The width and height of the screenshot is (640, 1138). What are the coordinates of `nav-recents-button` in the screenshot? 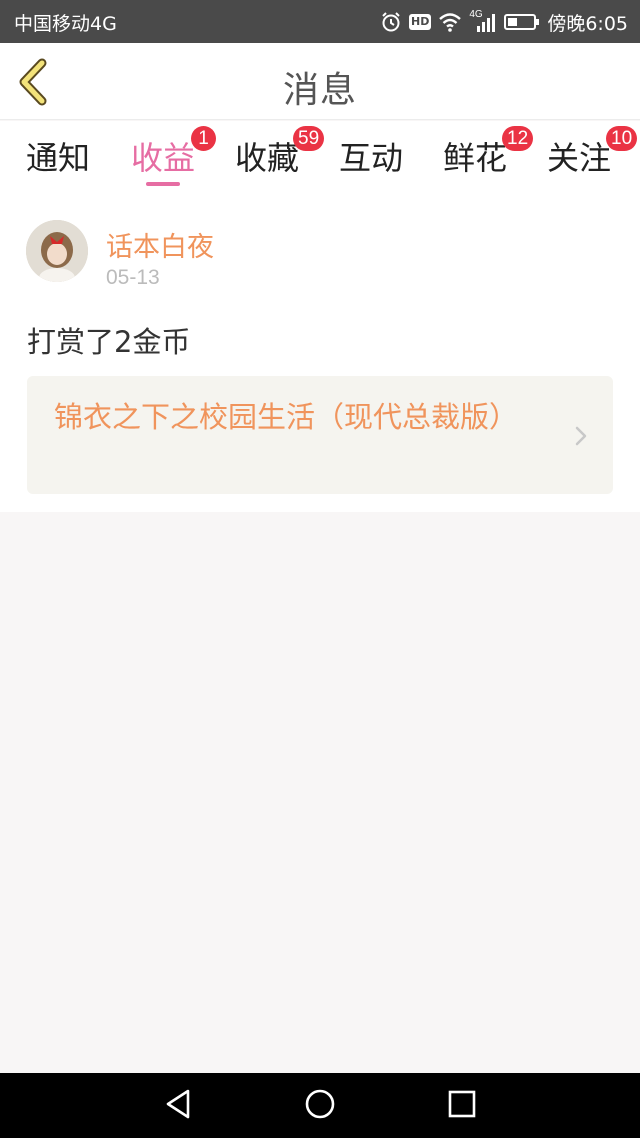 It's located at (462, 1106).